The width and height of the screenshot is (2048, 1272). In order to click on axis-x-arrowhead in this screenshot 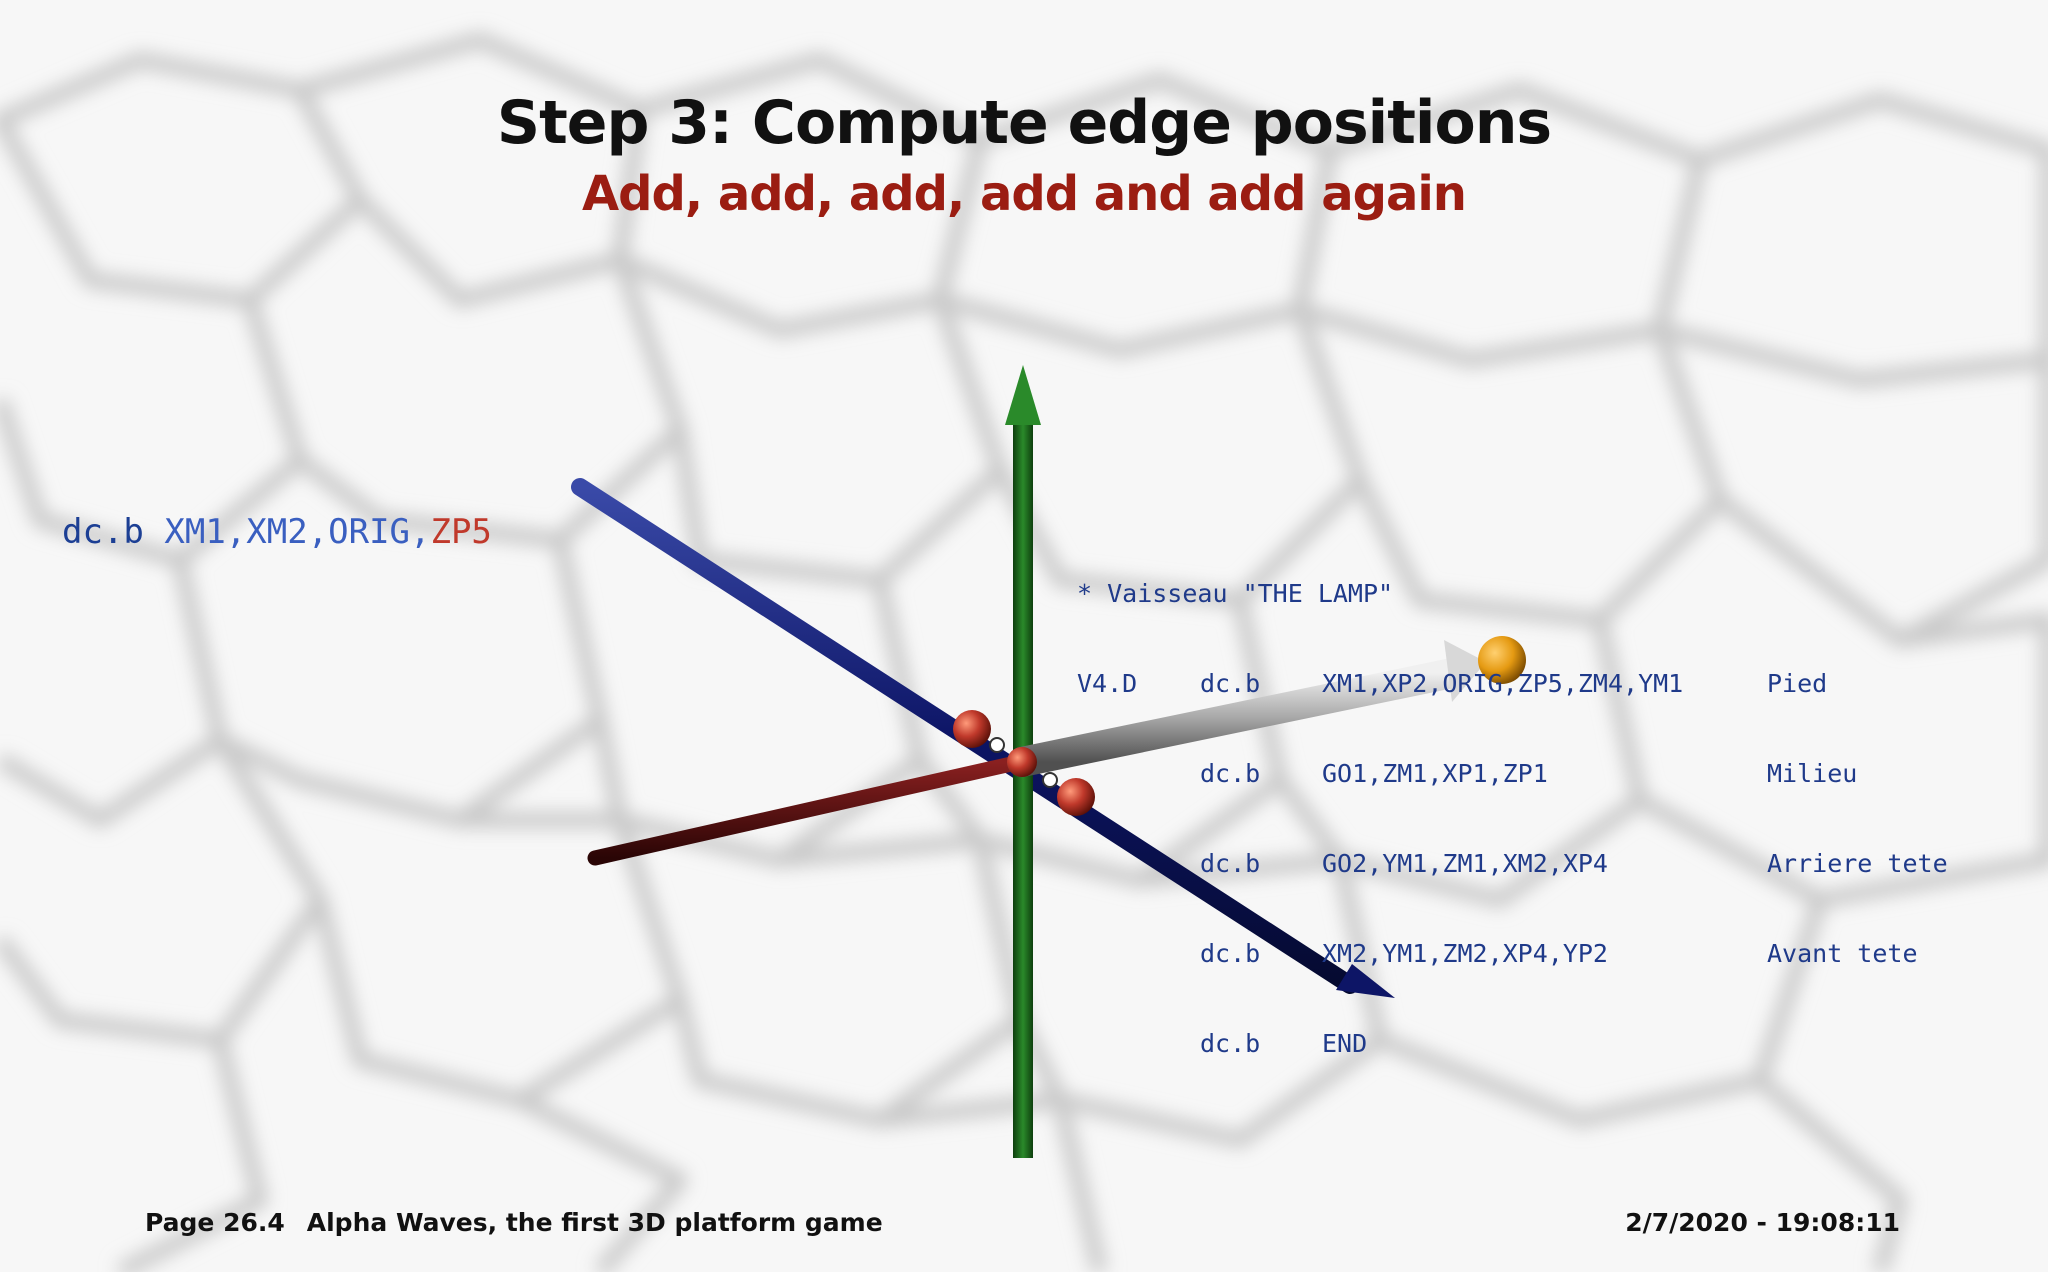, I will do `click(1365, 981)`.